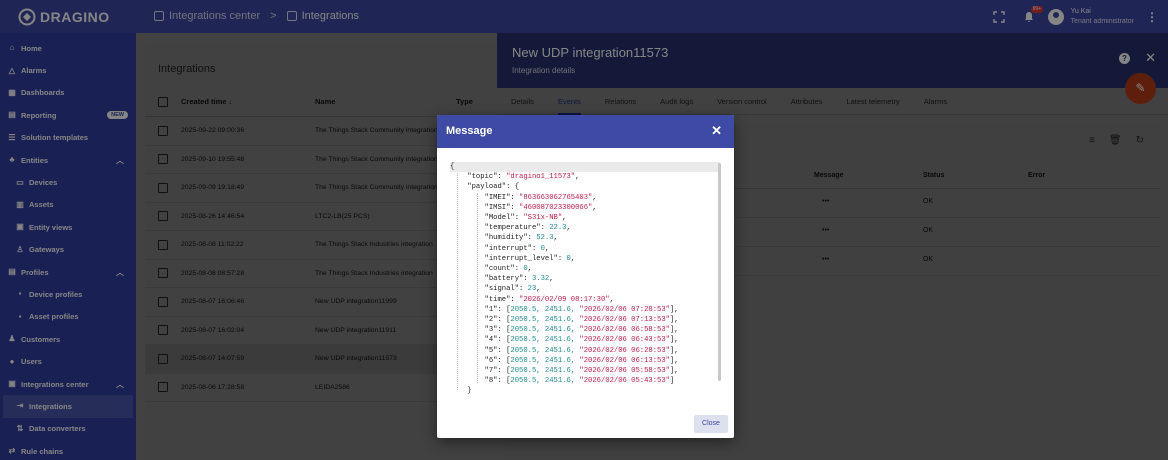  Describe the element at coordinates (523, 197) in the screenshot. I see `json-line: "IMEI": "863663062765403",` at that location.